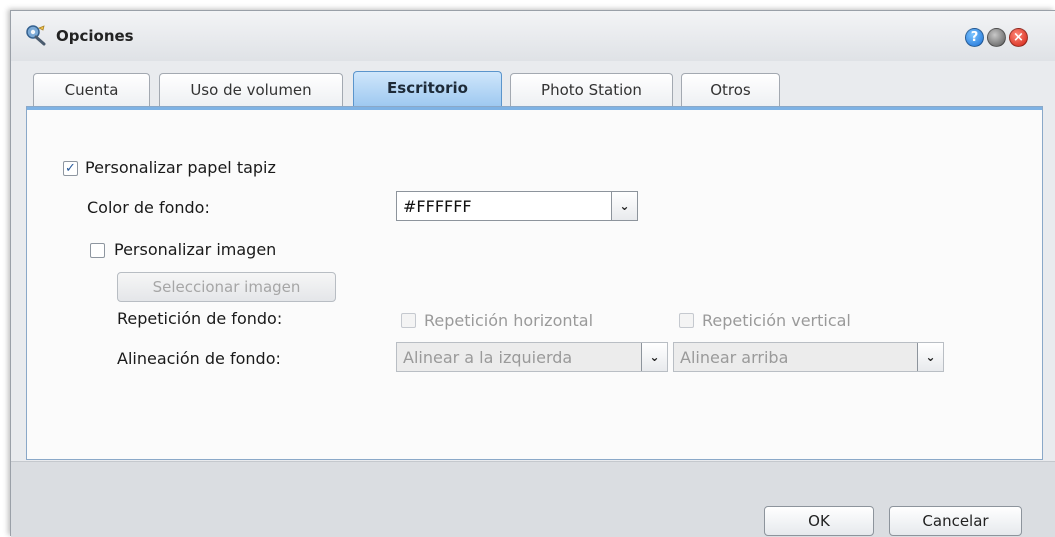  I want to click on dialog-footer: OK Cancelar, so click(533, 499).